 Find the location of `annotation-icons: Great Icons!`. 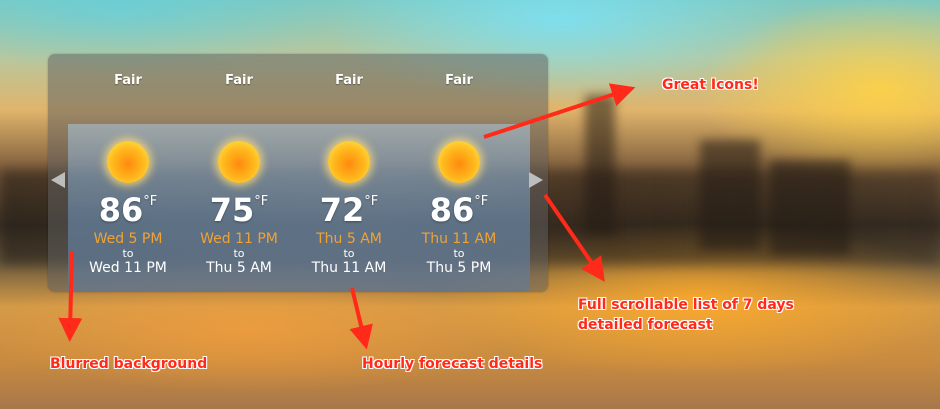

annotation-icons: Great Icons! is located at coordinates (710, 85).